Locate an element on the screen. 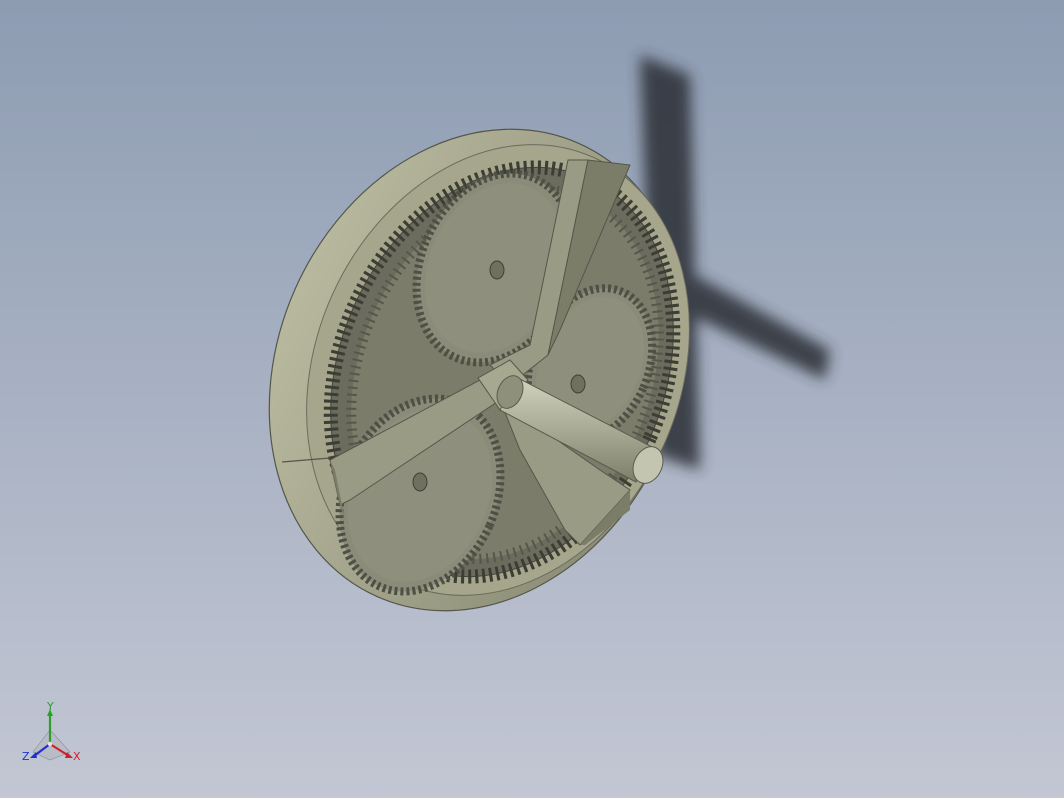 This screenshot has height=798, width=1064. triad-x-label: X is located at coordinates (77, 756).